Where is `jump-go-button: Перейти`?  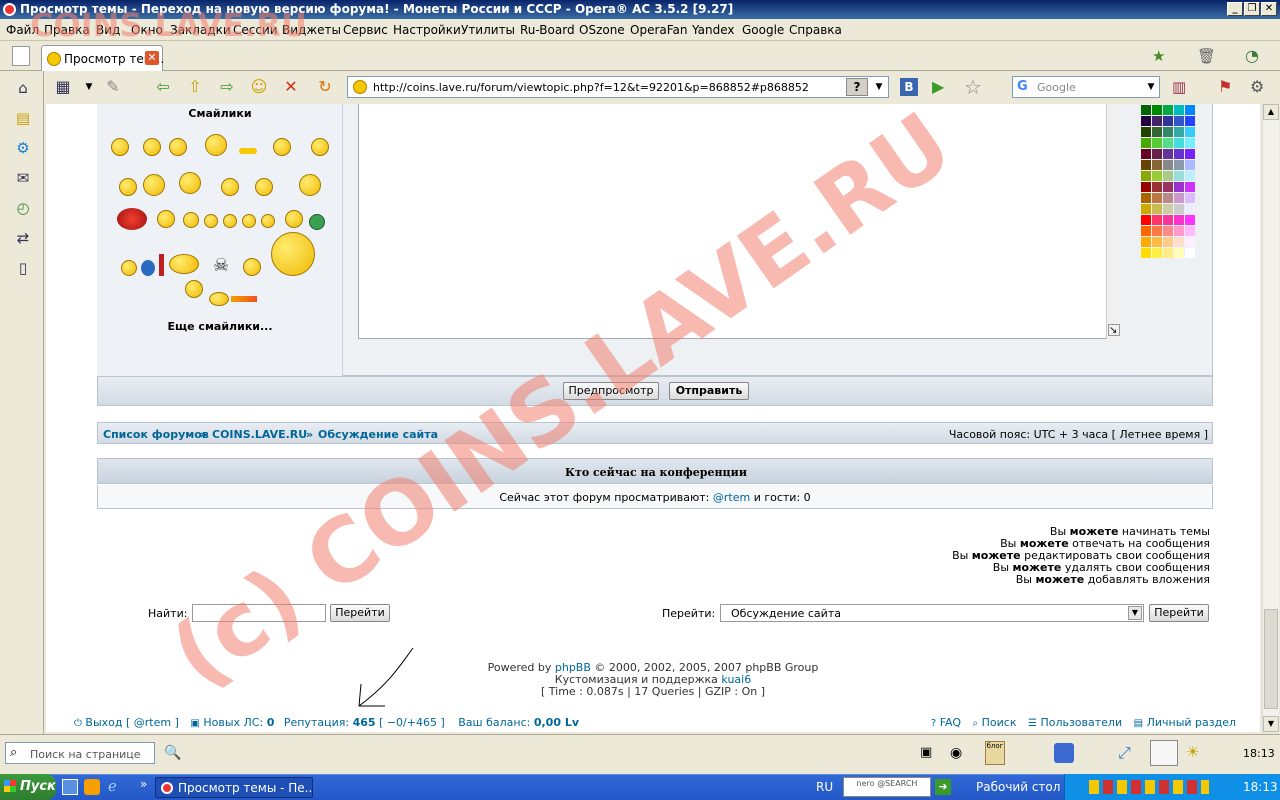
jump-go-button: Перейти is located at coordinates (1179, 613).